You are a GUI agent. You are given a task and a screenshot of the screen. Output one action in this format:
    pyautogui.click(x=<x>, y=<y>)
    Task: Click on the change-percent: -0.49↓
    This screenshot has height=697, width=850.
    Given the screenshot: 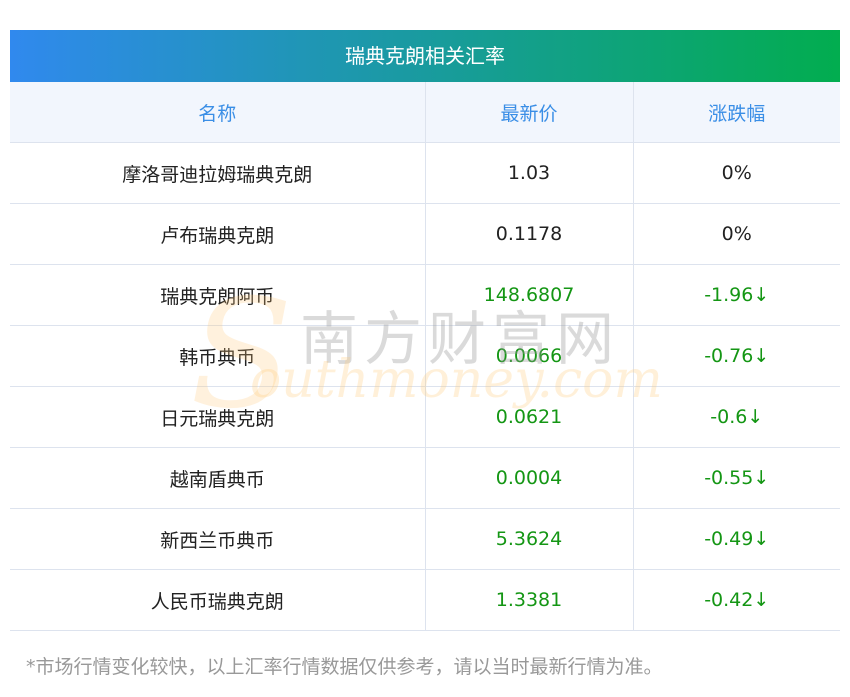 What is the action you would take?
    pyautogui.click(x=736, y=539)
    